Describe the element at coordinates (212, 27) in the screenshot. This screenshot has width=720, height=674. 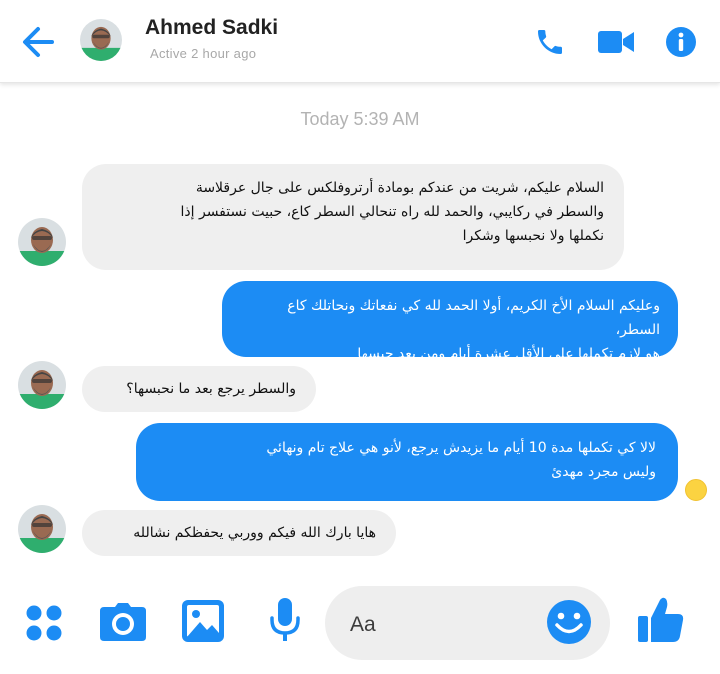
I see `contact-name: Ahmed Sadki` at that location.